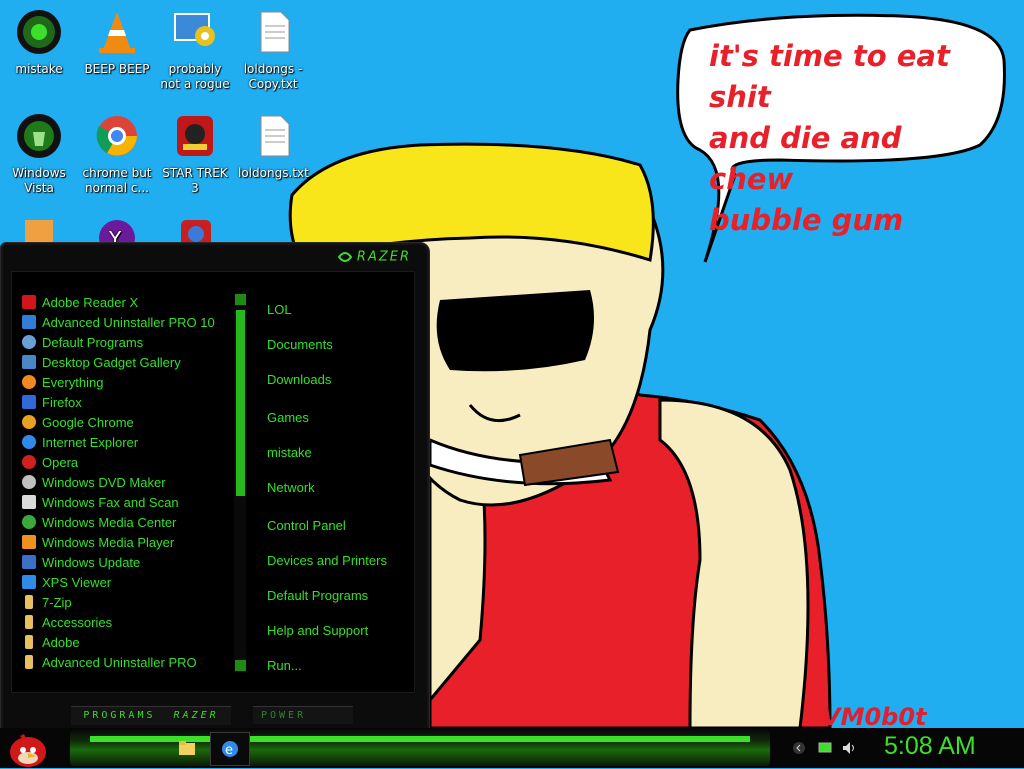 This screenshot has height=769, width=1024. I want to click on network-icon, so click(825, 748).